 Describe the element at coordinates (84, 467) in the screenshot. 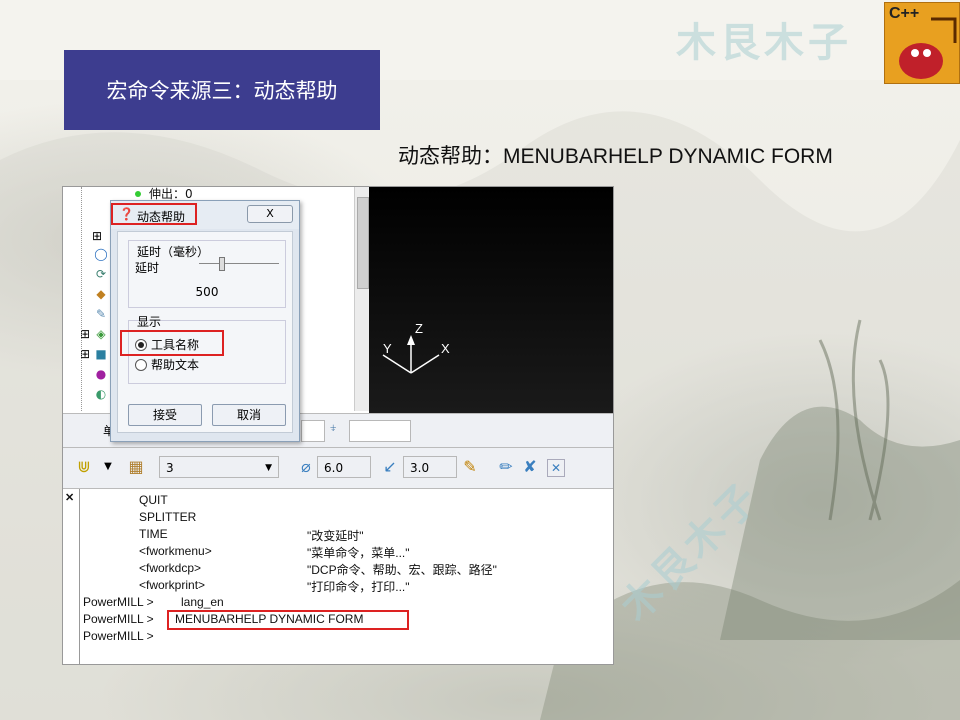

I see `tool-icon: ⋓` at that location.